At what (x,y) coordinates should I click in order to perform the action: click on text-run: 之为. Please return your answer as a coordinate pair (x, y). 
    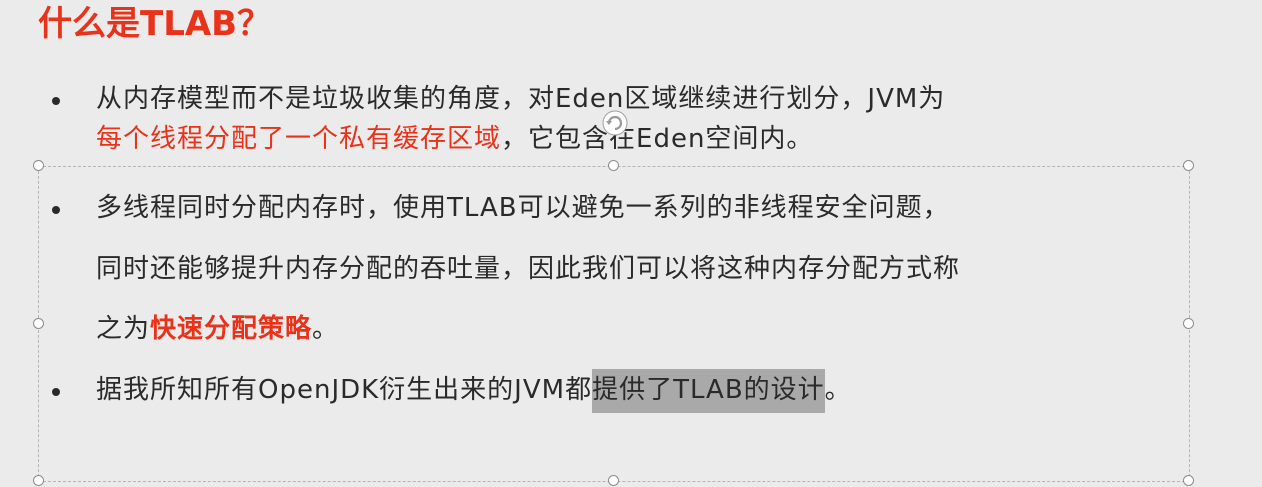
    Looking at the image, I should click on (123, 329).